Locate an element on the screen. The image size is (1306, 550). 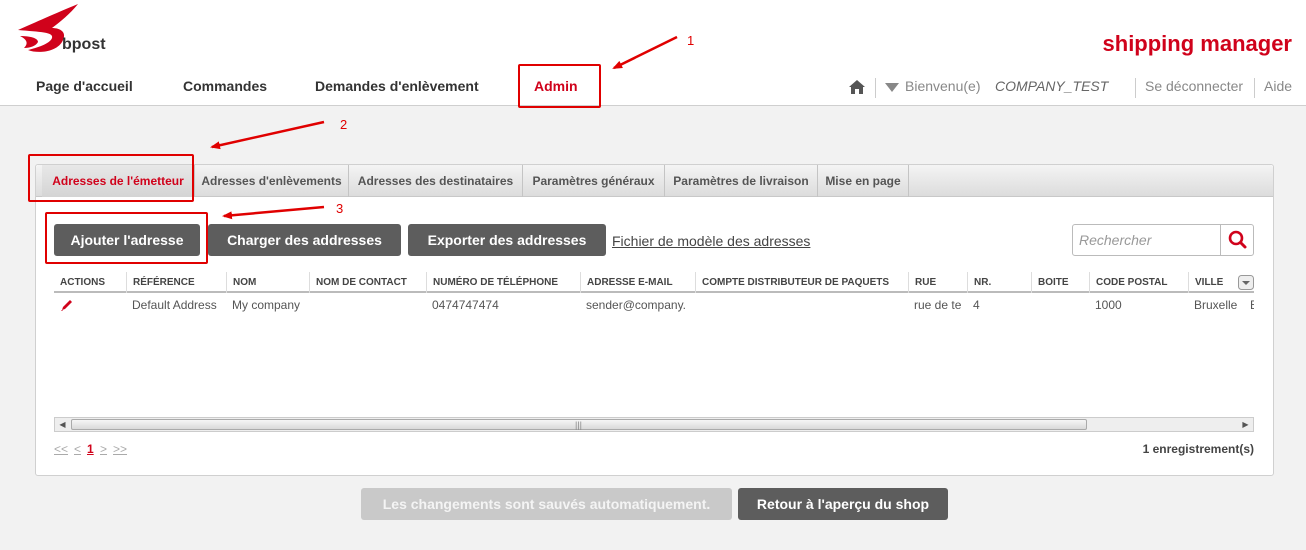
annotation-number-2: 2 is located at coordinates (344, 124).